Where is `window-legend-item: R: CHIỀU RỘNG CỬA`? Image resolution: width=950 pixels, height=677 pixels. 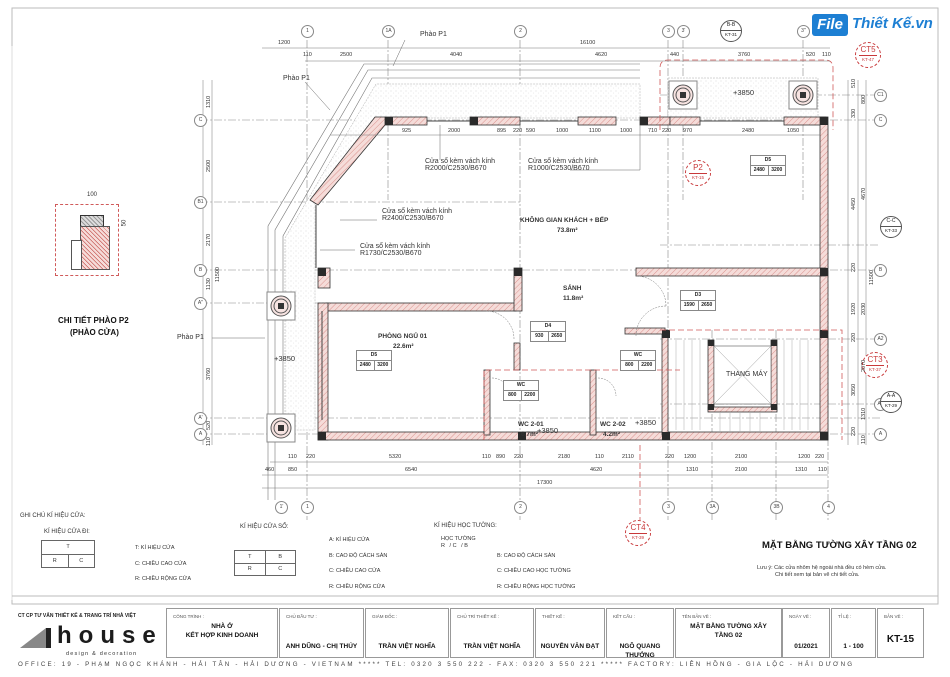
window-legend-item: R: CHIỀU RỘNG CỬA is located at coordinates (357, 587).